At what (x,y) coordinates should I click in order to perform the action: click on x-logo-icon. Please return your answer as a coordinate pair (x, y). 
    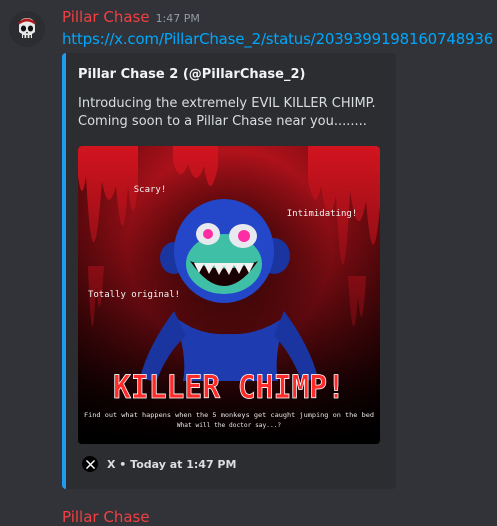
    Looking at the image, I should click on (90, 464).